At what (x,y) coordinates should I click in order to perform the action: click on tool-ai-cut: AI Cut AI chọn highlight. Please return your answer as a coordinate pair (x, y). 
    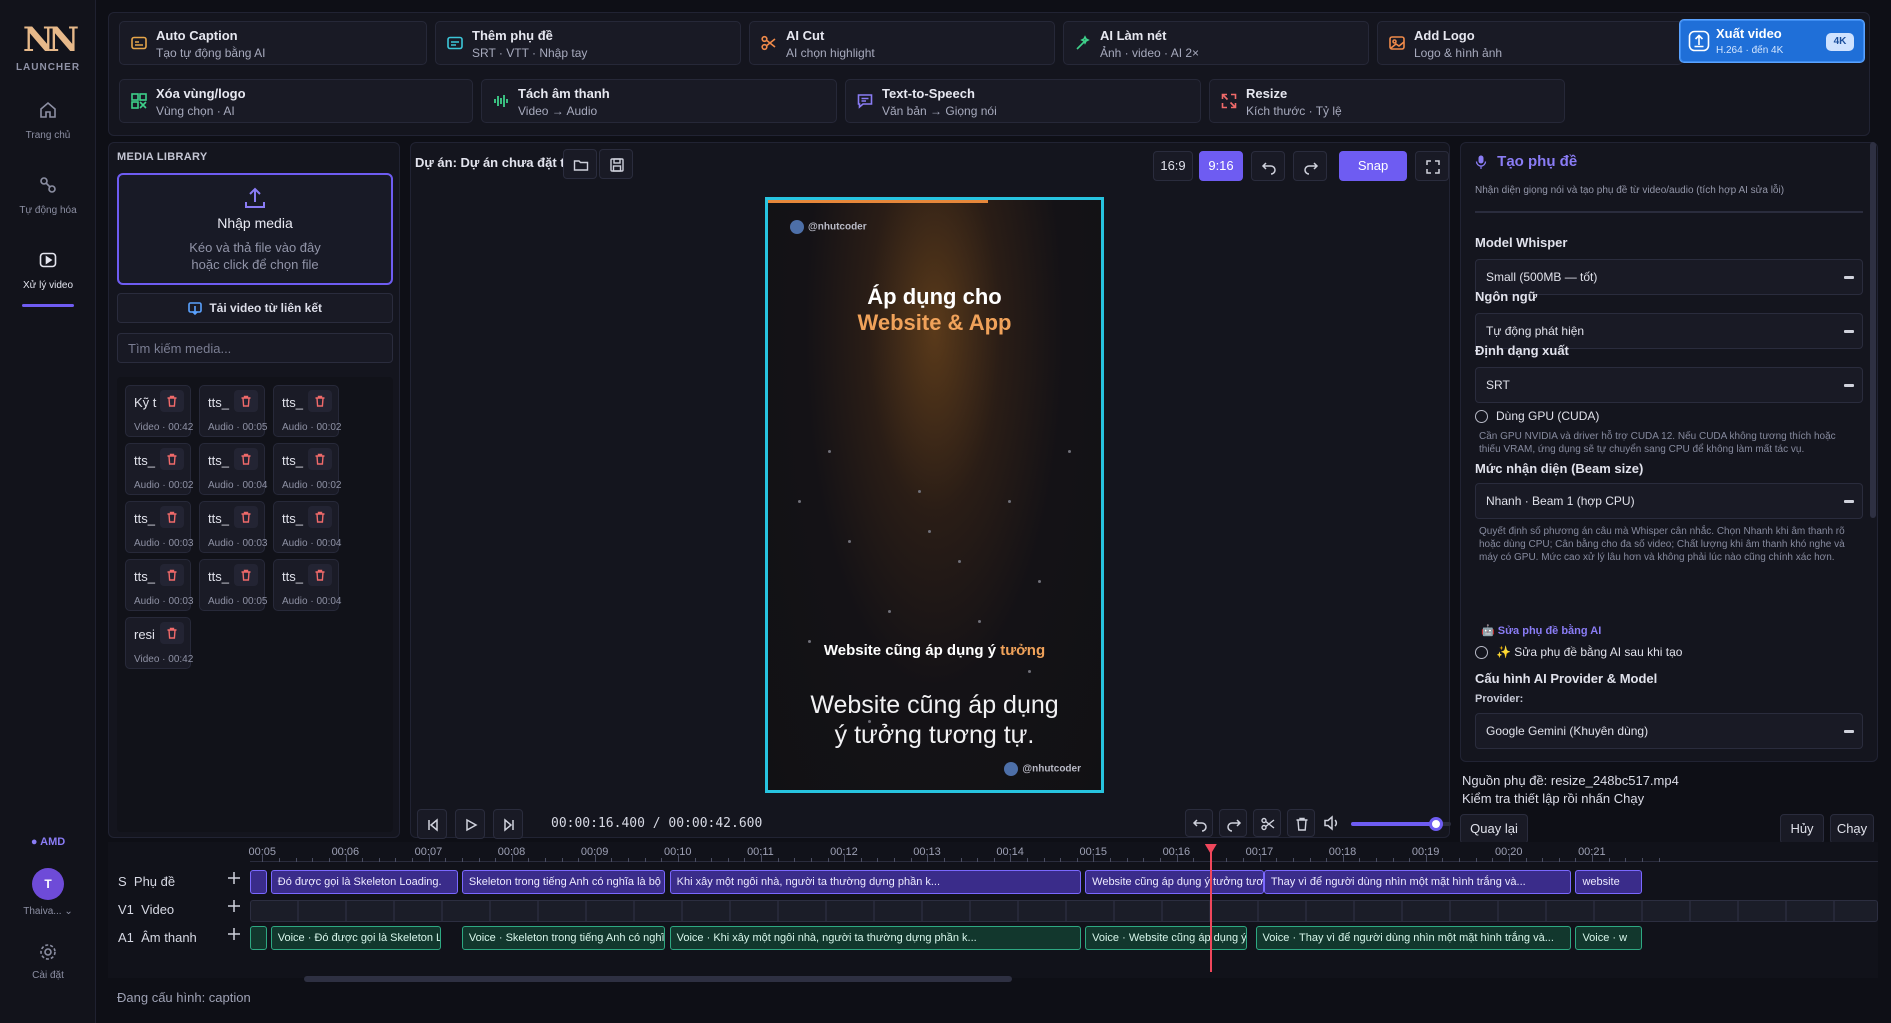
    Looking at the image, I should click on (902, 43).